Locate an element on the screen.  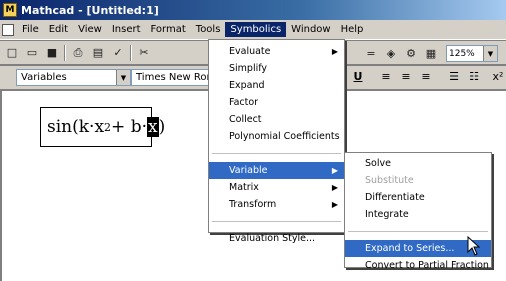
expr-mid: + b· is located at coordinates (129, 127).